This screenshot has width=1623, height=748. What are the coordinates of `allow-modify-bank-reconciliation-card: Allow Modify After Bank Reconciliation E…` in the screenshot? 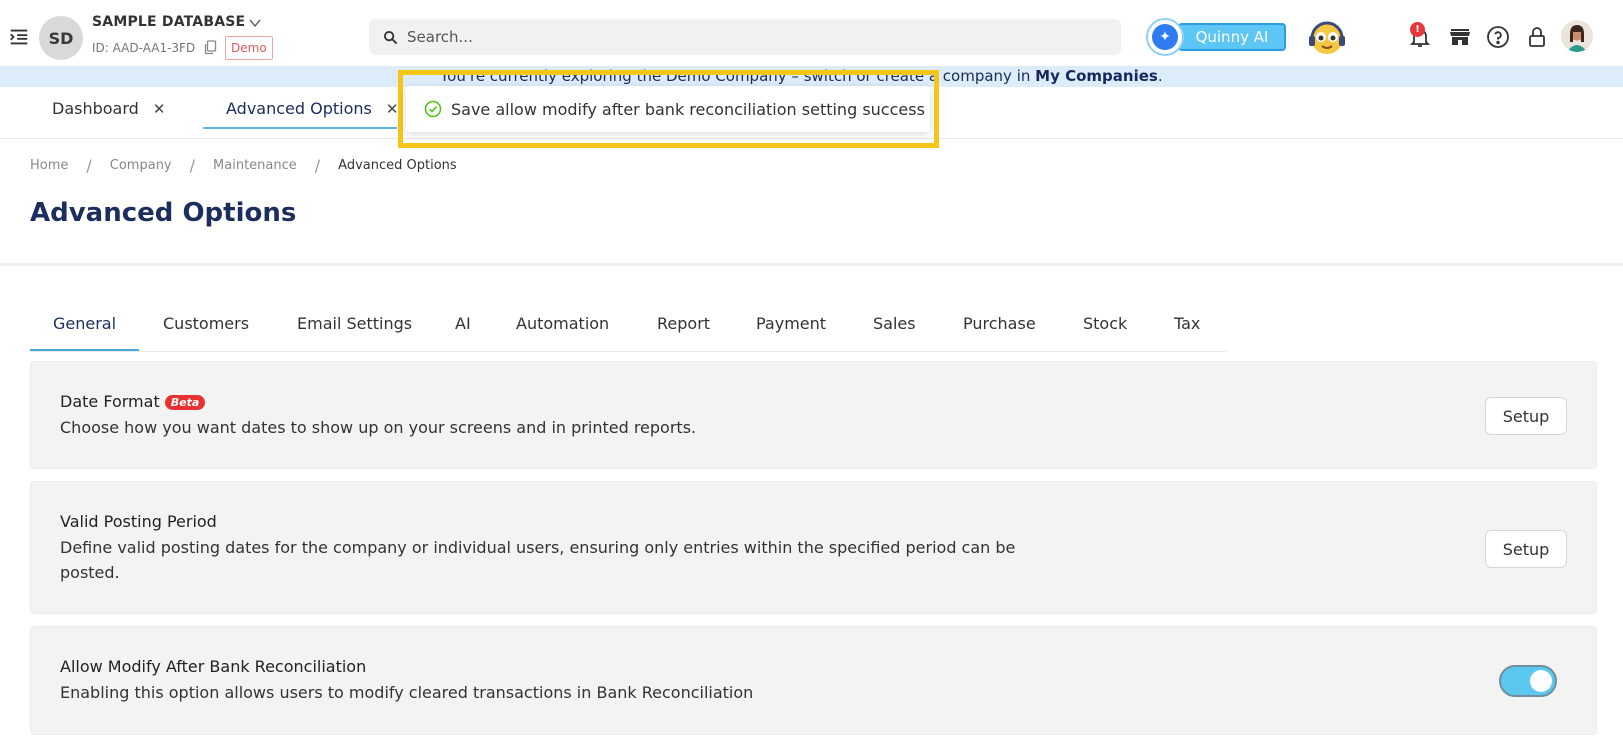 It's located at (813, 680).